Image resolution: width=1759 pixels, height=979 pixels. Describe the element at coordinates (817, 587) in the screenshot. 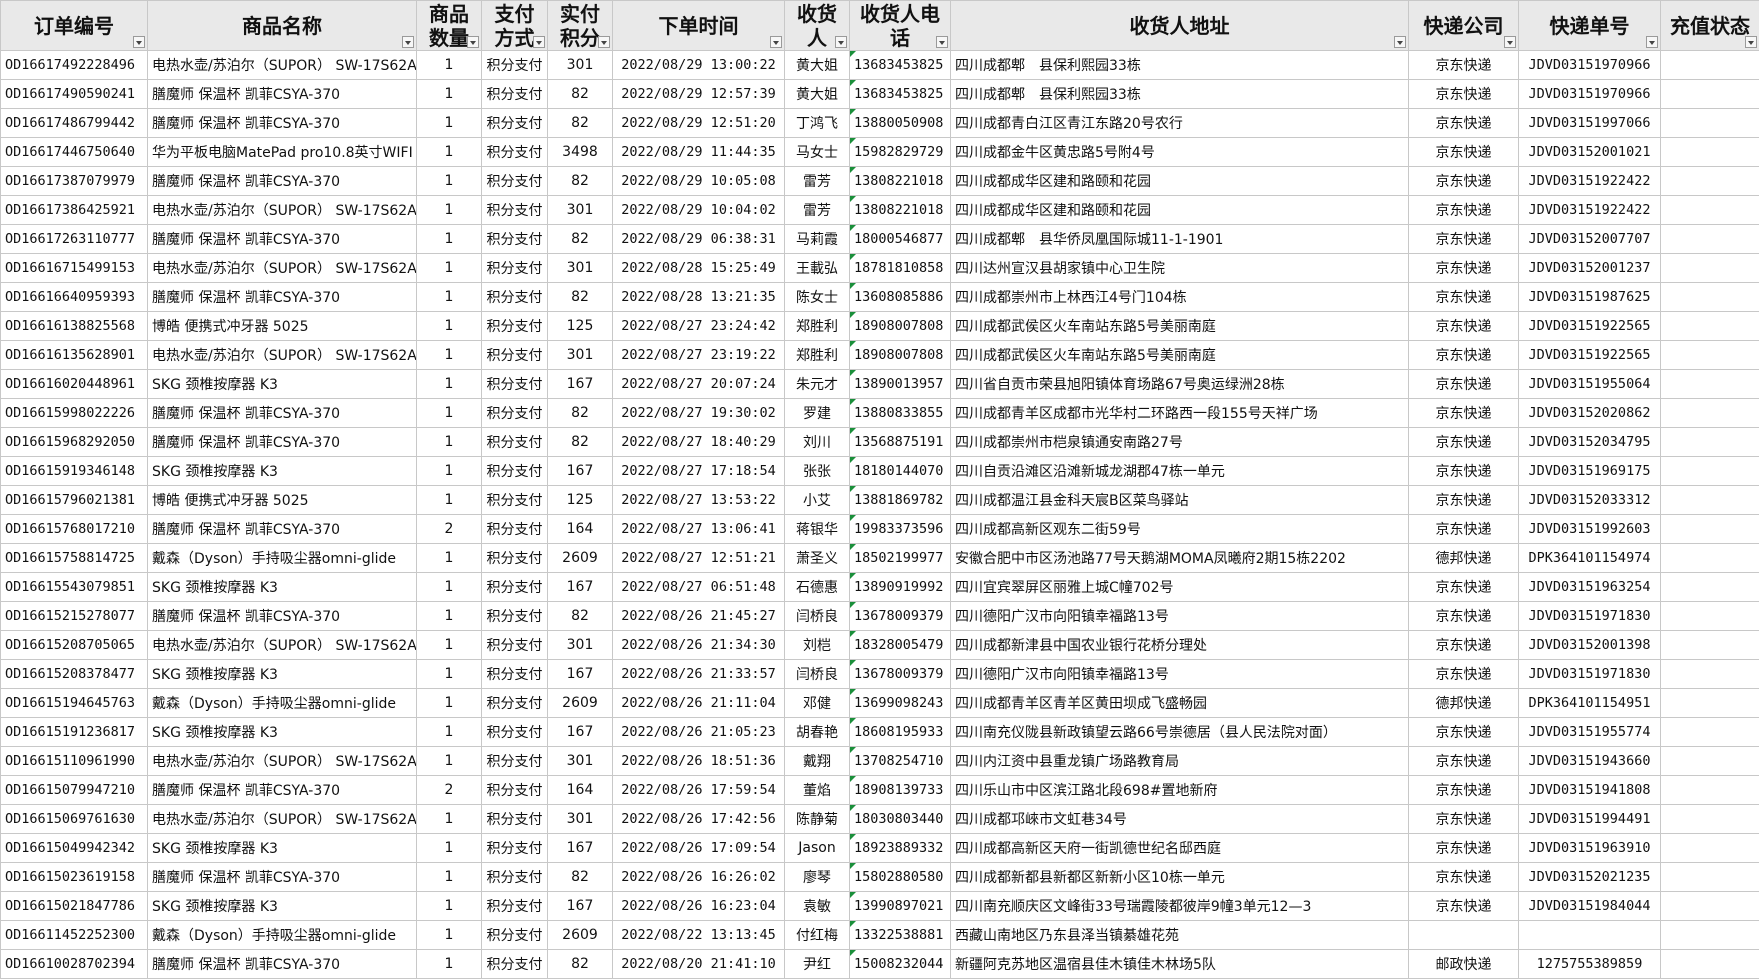

I see `table-cell: 石德惠` at that location.